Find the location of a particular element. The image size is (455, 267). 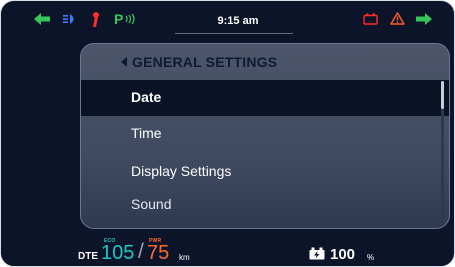

clock: 9:15 am is located at coordinates (238, 21).